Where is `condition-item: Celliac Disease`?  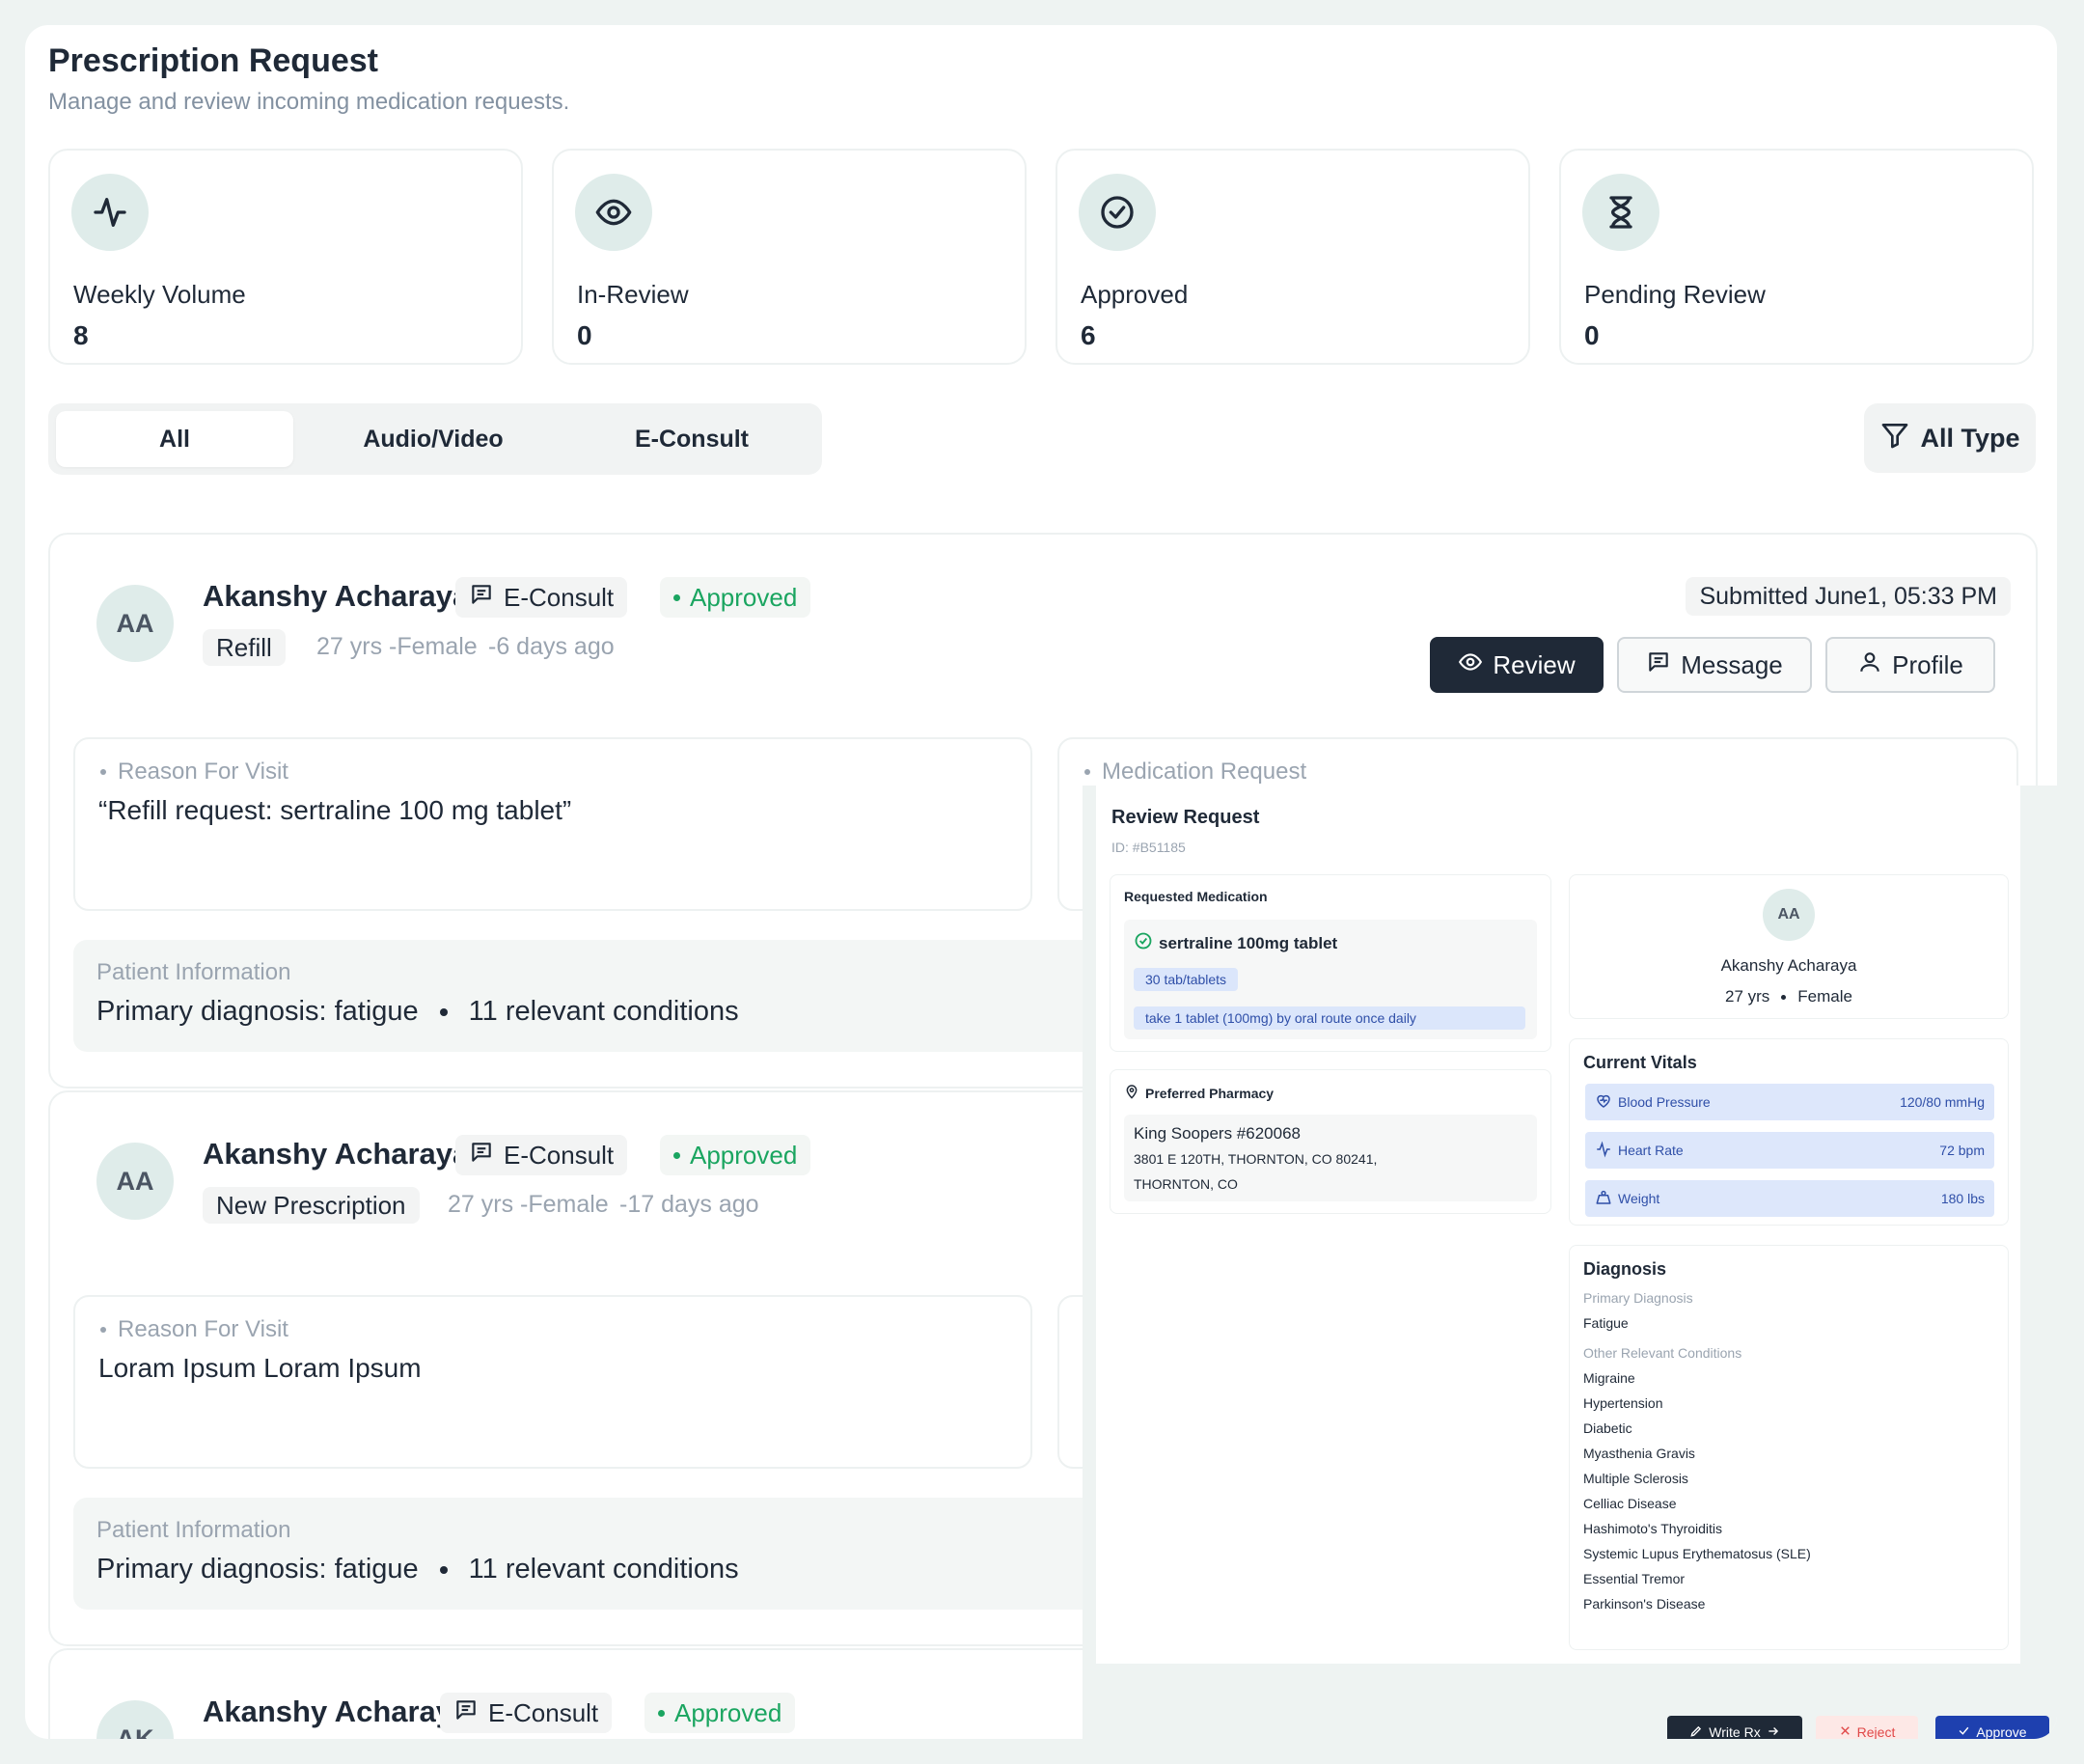
condition-item: Celliac Disease is located at coordinates (1630, 1503).